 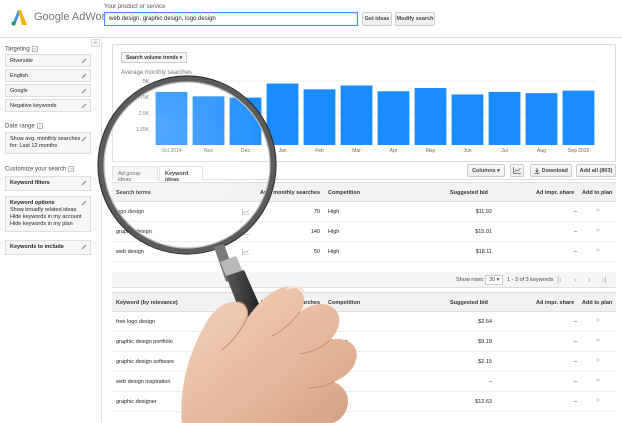 I want to click on bid-cell: $11.92, so click(x=483, y=212).